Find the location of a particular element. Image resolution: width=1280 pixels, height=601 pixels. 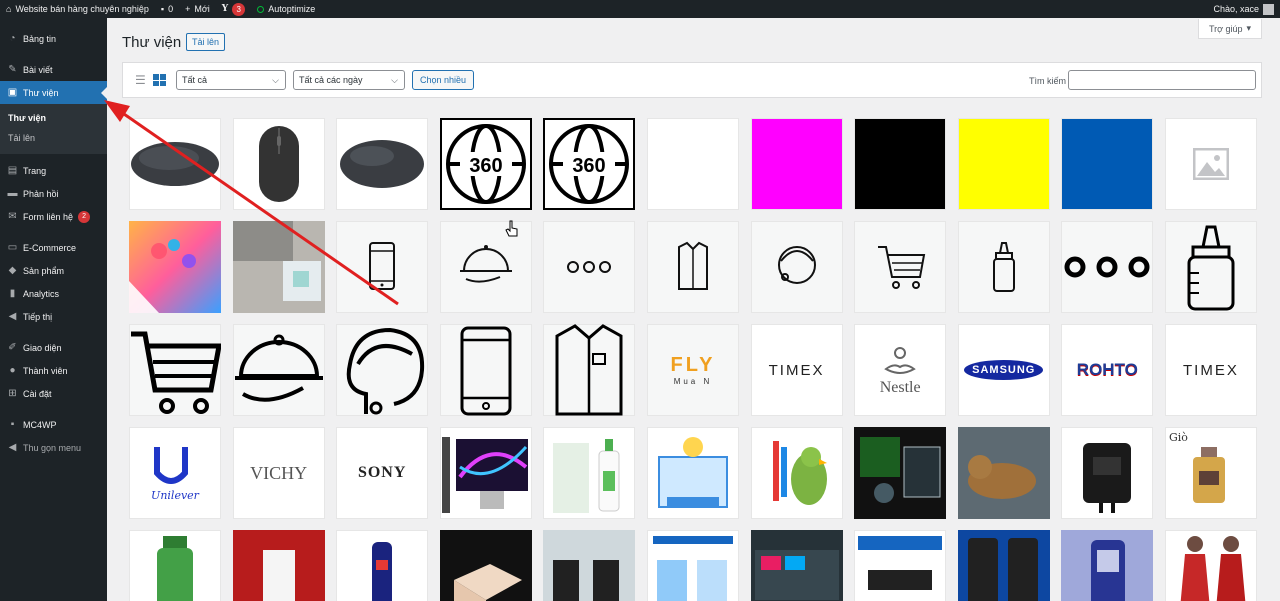

media-tile-hamster-cage is located at coordinates (692, 473).